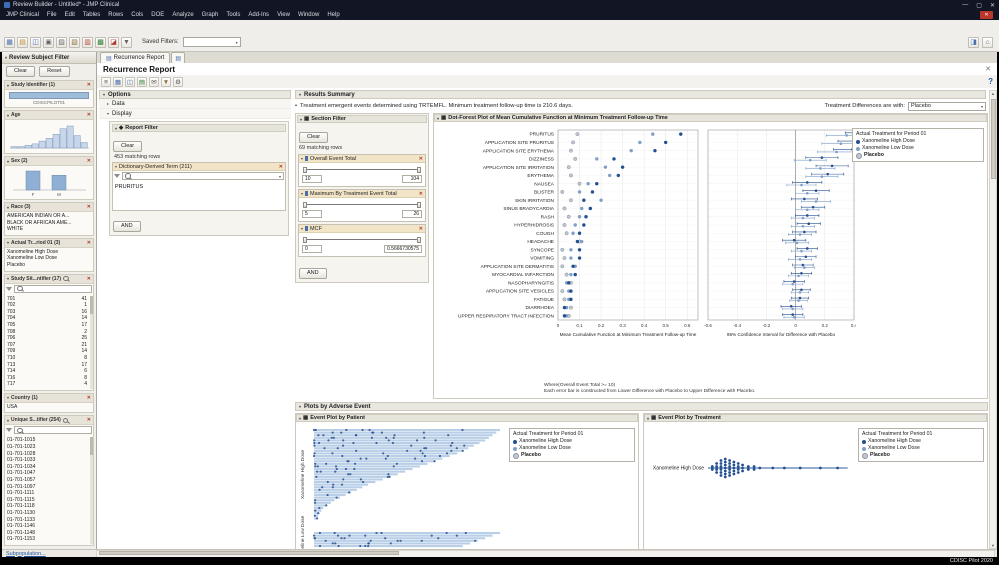 This screenshot has height=565, width=999. Describe the element at coordinates (403, 249) in the screenshot. I see `max-value-input: 0.5666730575` at that location.